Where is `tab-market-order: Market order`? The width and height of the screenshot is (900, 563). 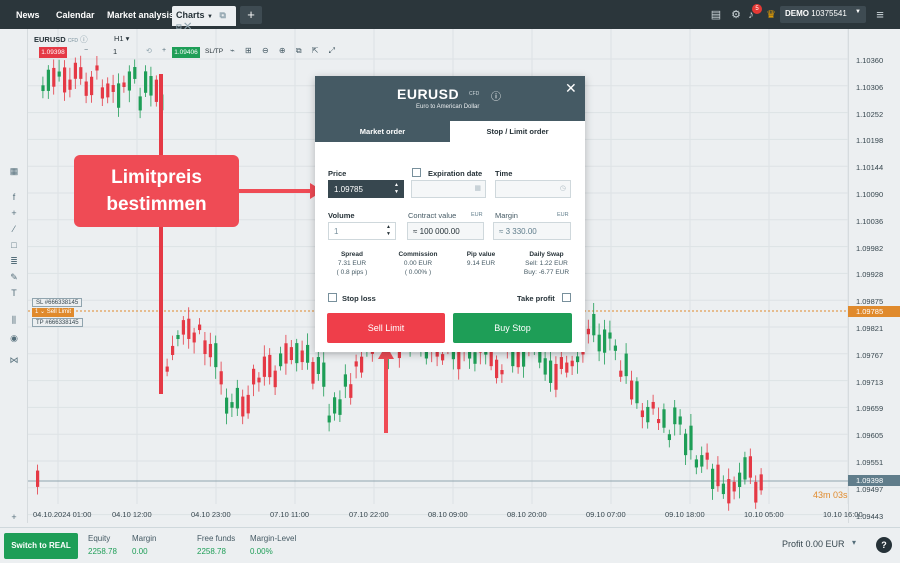
tab-market-order: Market order is located at coordinates (382, 131).